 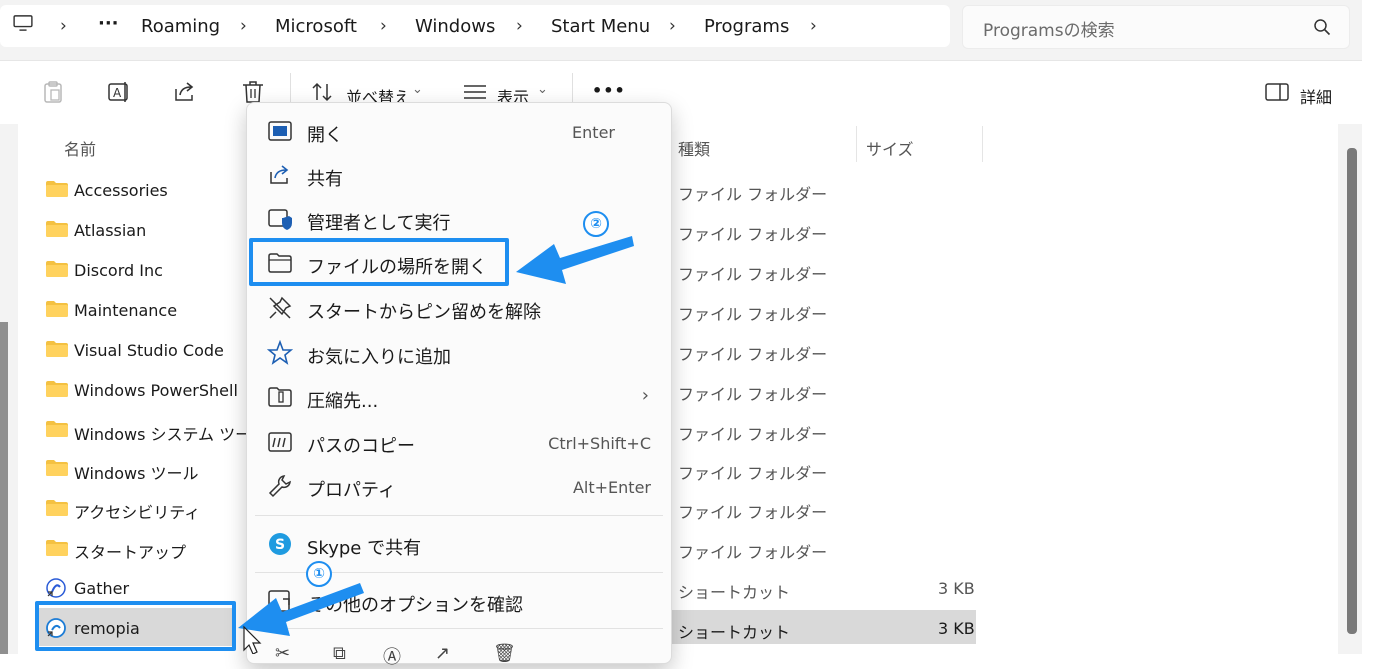 I want to click on arrow-to-remopia, so click(x=301, y=609).